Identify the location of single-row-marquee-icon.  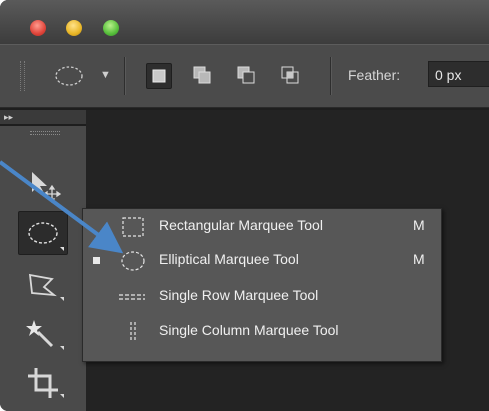
(132, 297).